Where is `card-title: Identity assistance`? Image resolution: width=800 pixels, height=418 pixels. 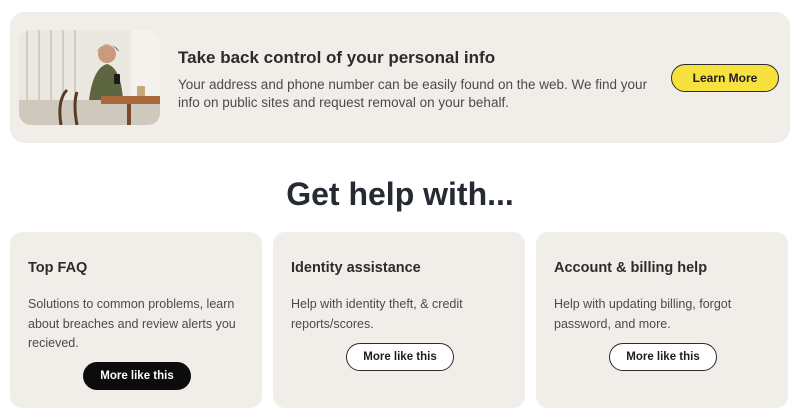
card-title: Identity assistance is located at coordinates (356, 268).